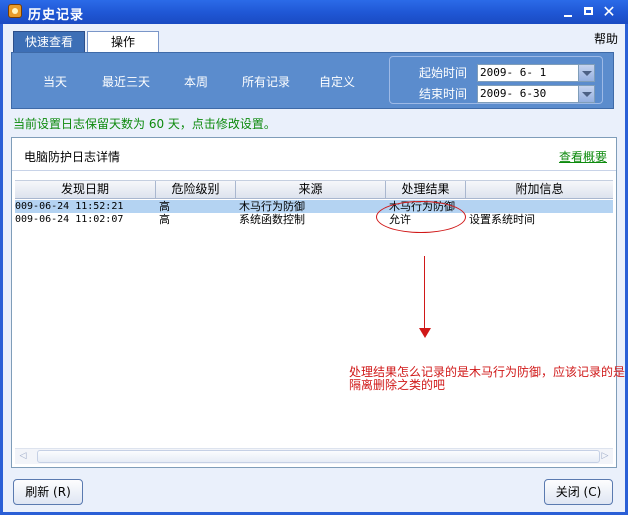  Describe the element at coordinates (318, 456) in the screenshot. I see `scroll-thumb` at that location.